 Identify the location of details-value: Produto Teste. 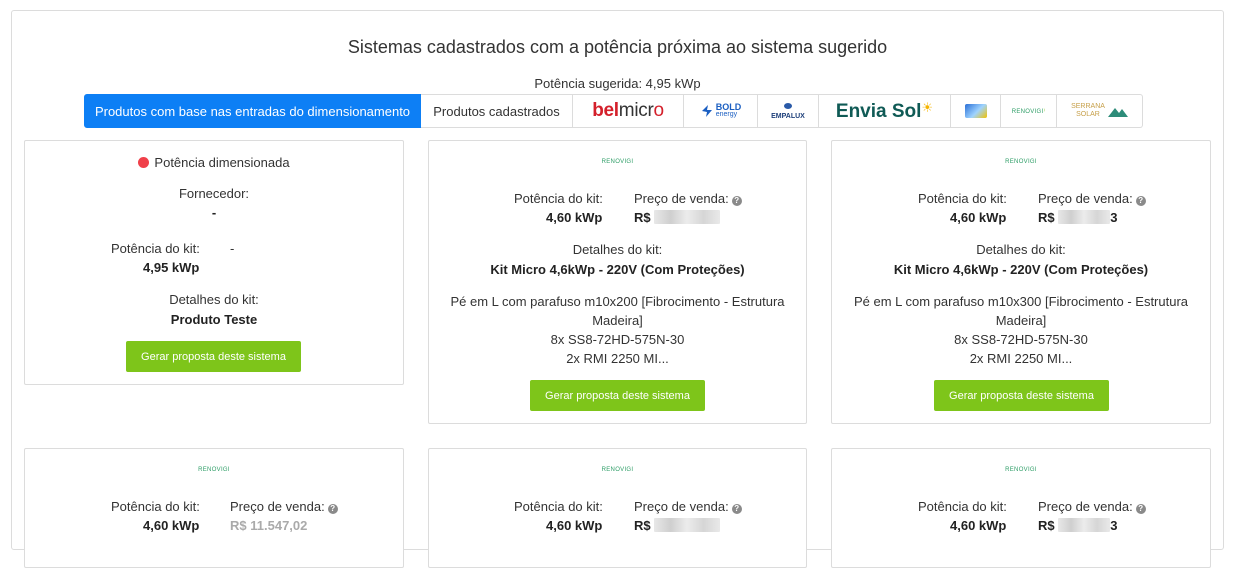
(214, 319).